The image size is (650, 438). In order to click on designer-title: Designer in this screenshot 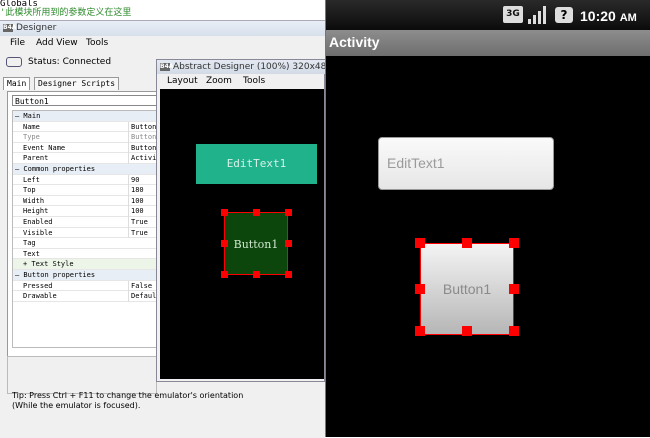, I will do `click(36, 28)`.